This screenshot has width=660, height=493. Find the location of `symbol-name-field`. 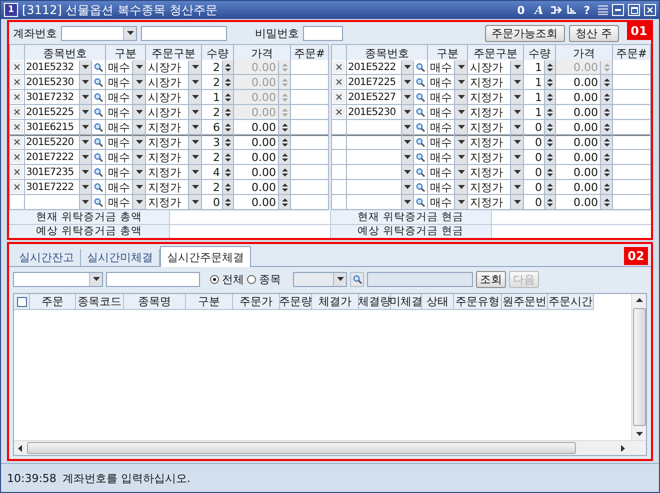

symbol-name-field is located at coordinates (420, 279).